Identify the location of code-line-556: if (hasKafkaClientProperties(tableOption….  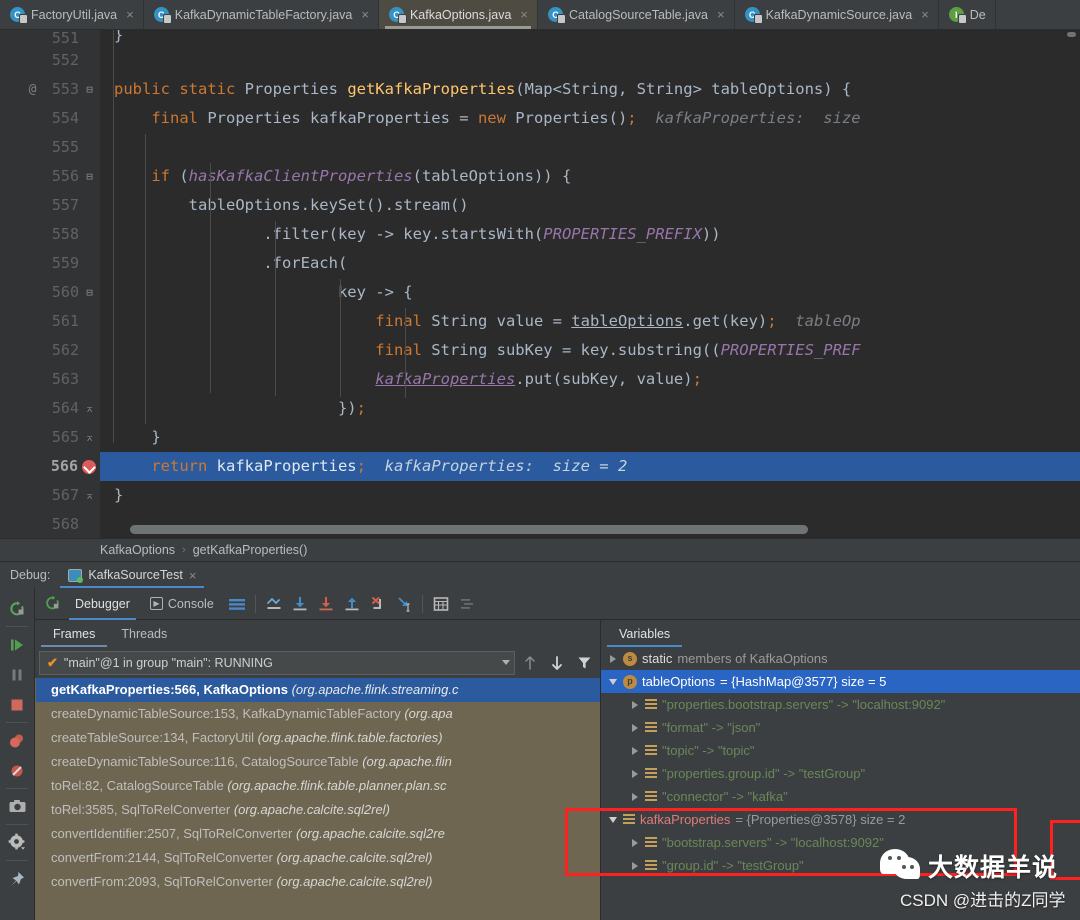
(361, 176).